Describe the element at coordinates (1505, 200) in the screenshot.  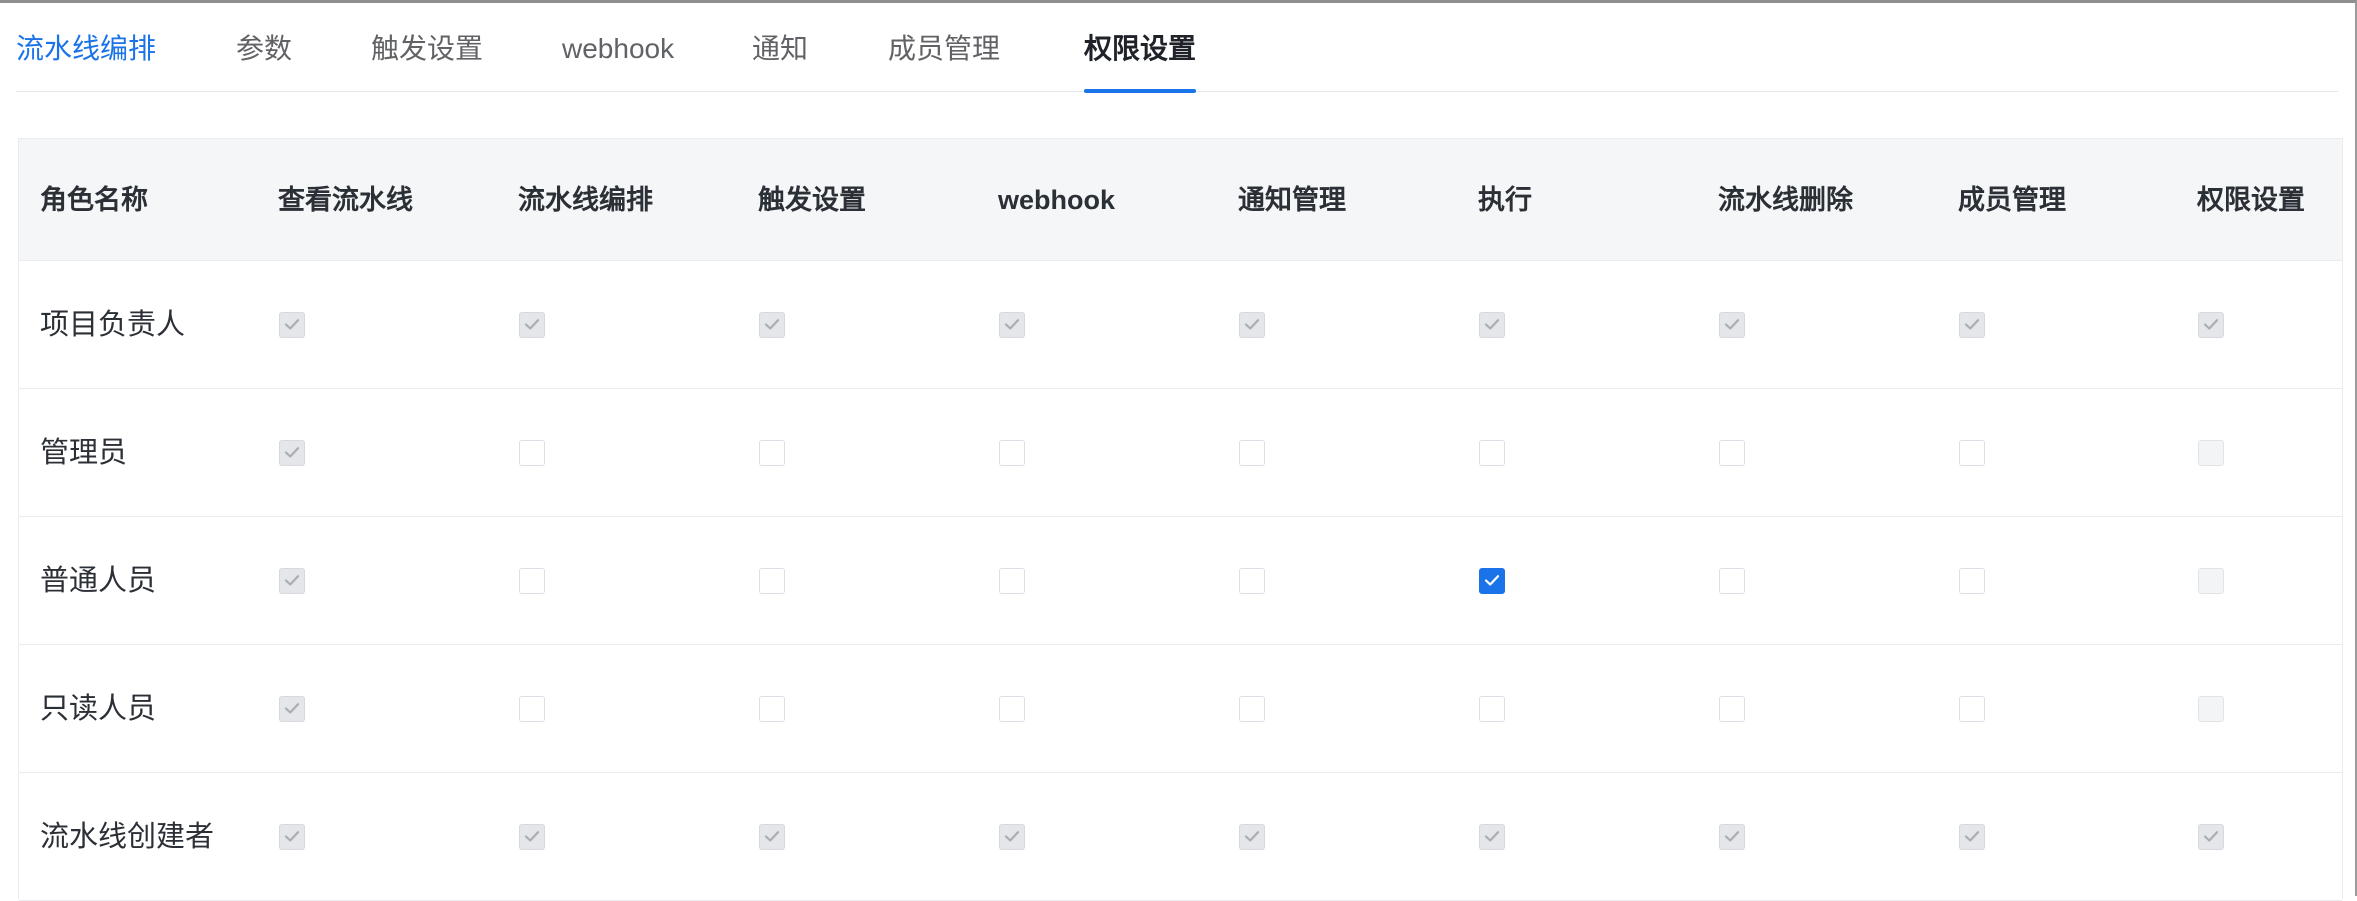
I see `column-header: 执行` at that location.